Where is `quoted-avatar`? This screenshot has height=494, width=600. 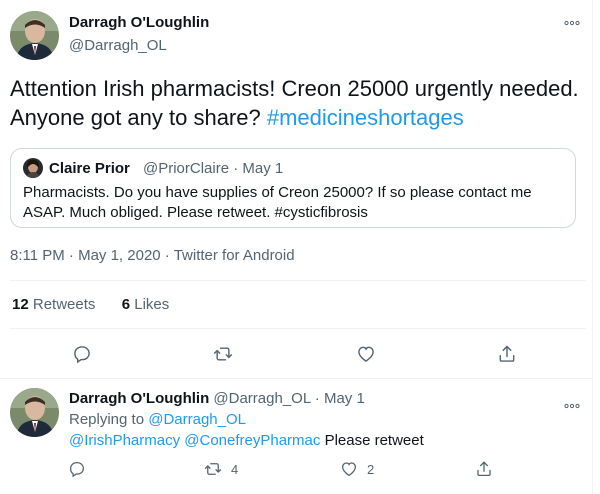
quoted-avatar is located at coordinates (33, 168).